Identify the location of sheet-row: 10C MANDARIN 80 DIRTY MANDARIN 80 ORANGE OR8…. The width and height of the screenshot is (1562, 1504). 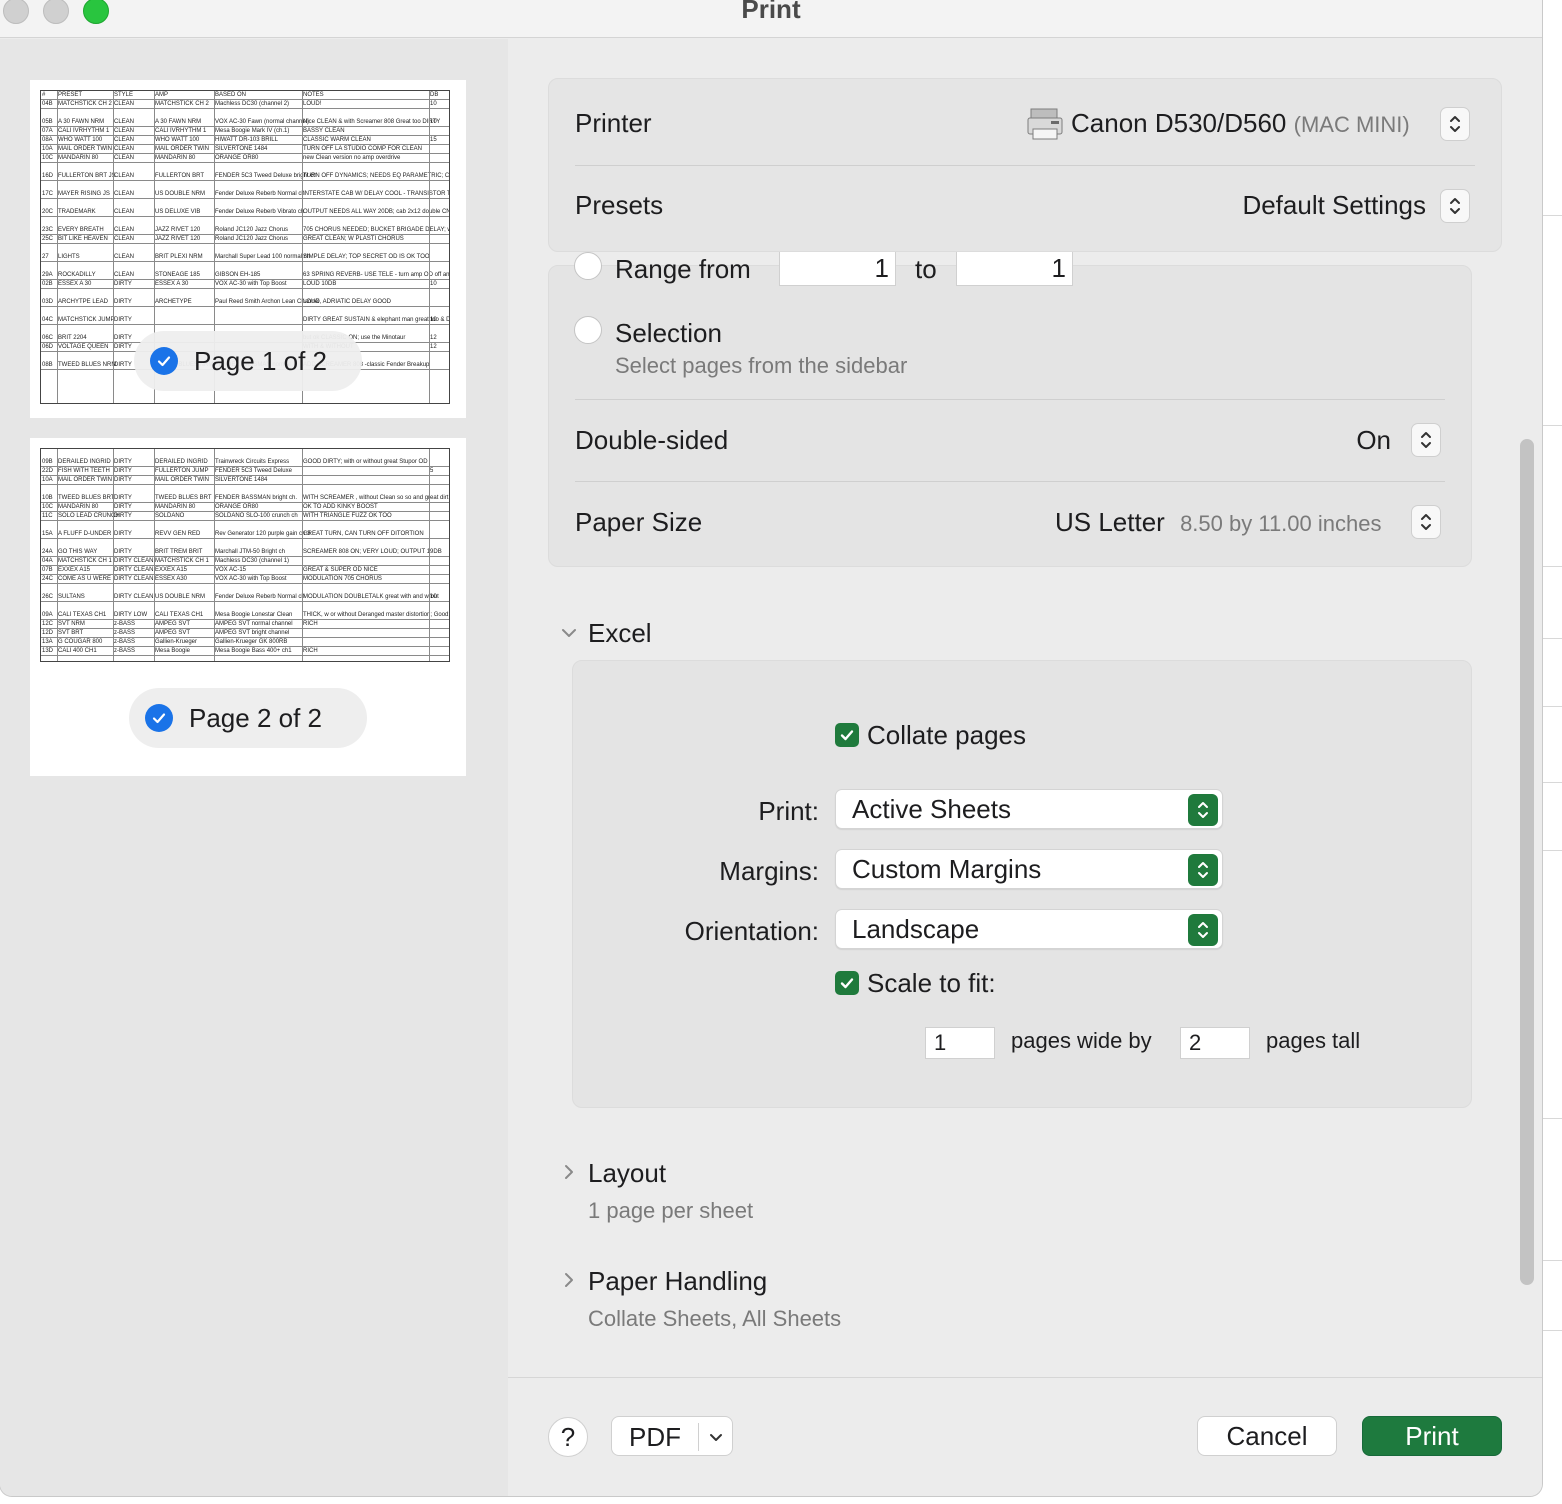
(245, 507).